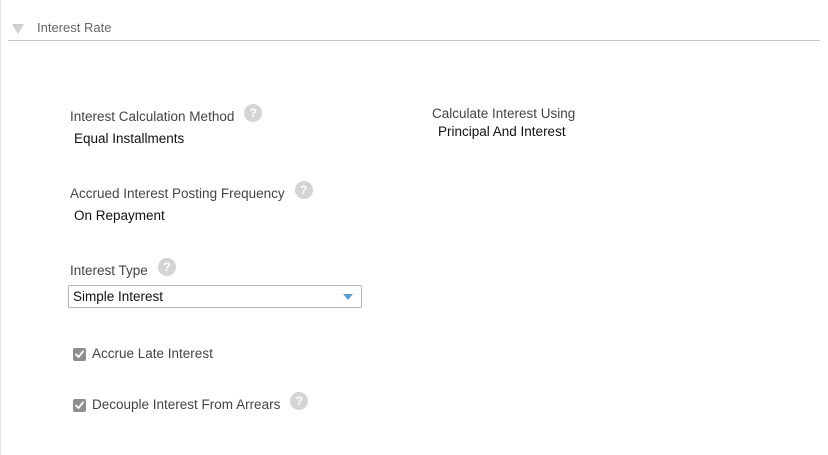 The width and height of the screenshot is (828, 455). Describe the element at coordinates (215, 296) in the screenshot. I see `interest-type-select: Simple Interest` at that location.